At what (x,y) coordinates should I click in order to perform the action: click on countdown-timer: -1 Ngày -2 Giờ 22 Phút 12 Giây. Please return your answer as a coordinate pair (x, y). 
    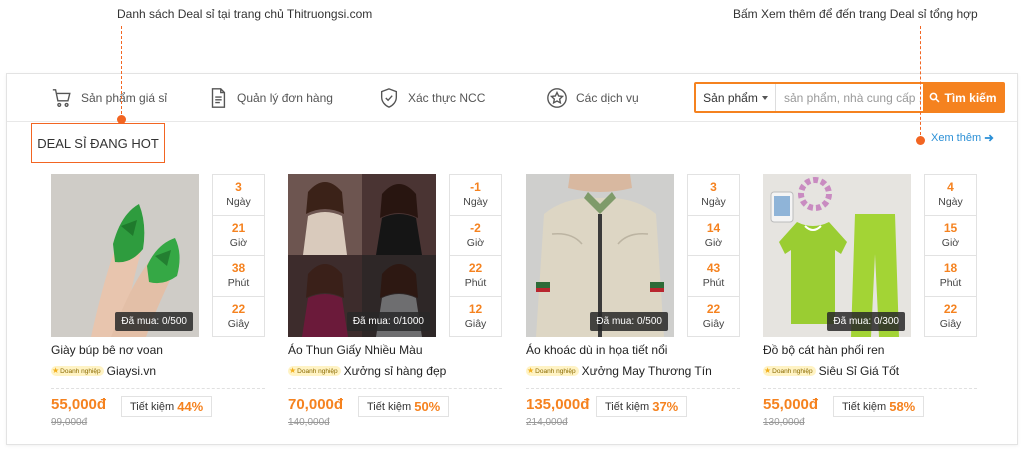
    Looking at the image, I should click on (475, 255).